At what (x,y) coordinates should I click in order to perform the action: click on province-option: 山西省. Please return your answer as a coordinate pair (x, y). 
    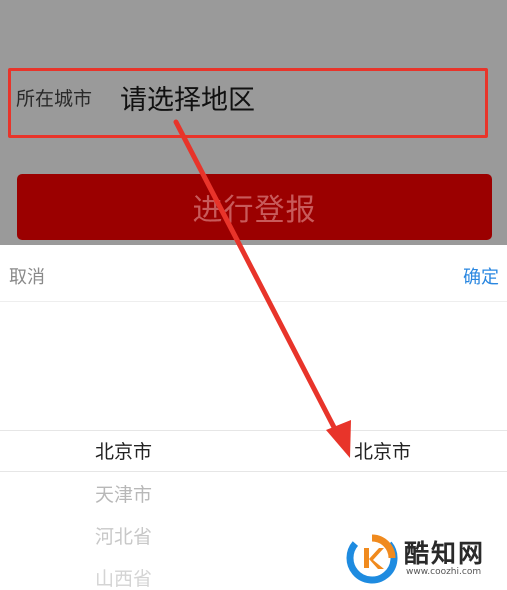
    Looking at the image, I should click on (123, 577).